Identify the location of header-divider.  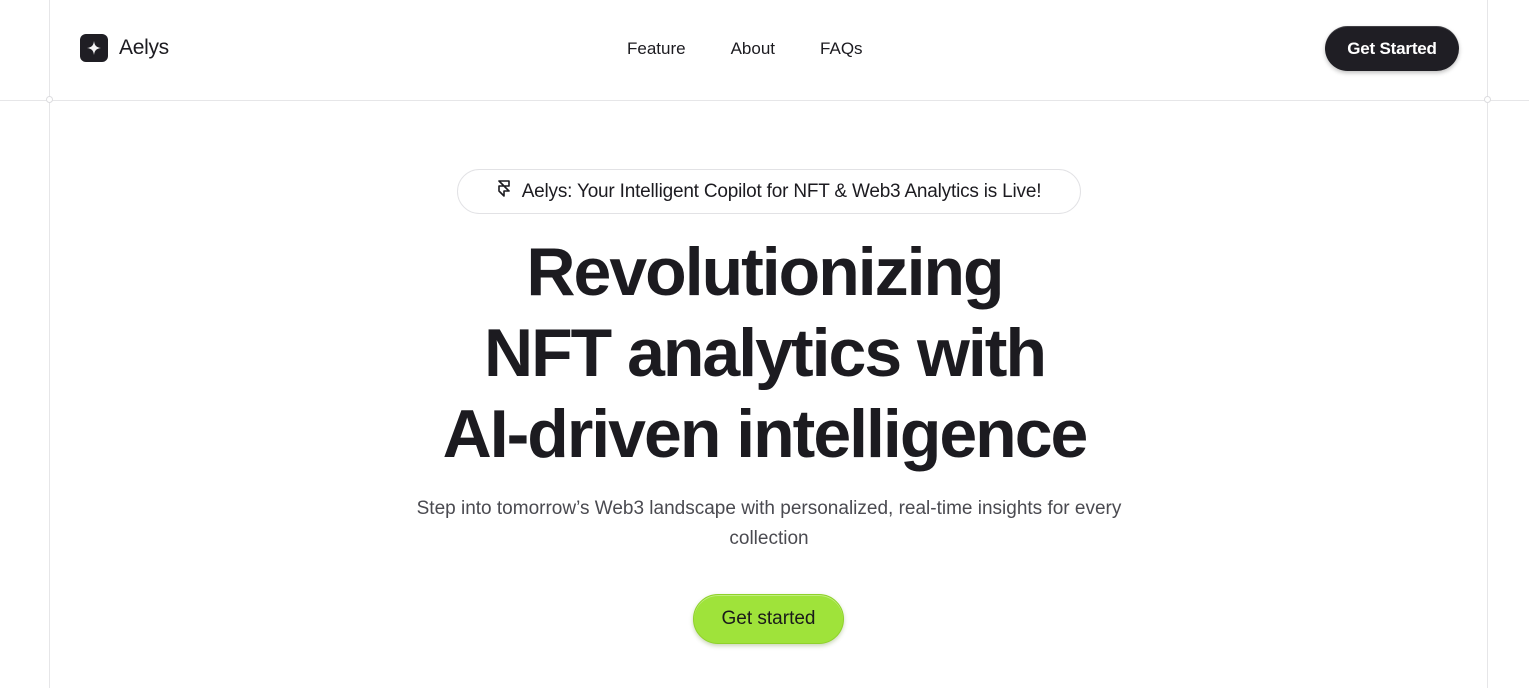
(764, 100).